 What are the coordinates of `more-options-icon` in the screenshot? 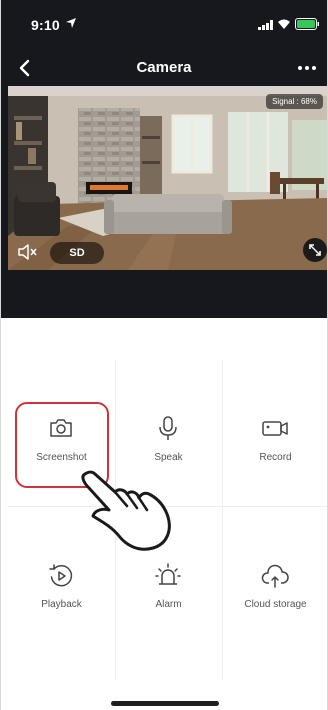 It's located at (307, 68).